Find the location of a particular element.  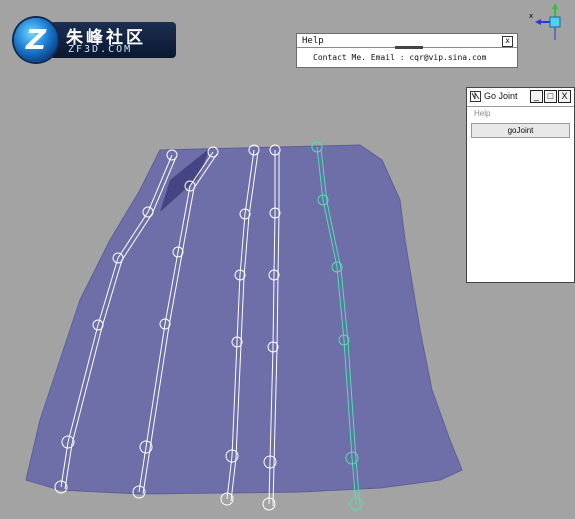

gojoint-button: goJoint is located at coordinates (520, 130).